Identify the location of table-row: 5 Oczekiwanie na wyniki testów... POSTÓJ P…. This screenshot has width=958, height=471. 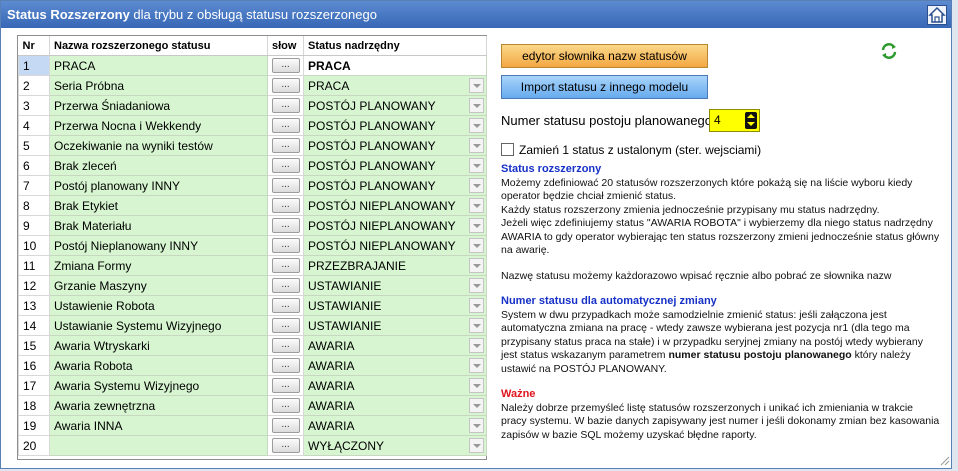
(252, 145).